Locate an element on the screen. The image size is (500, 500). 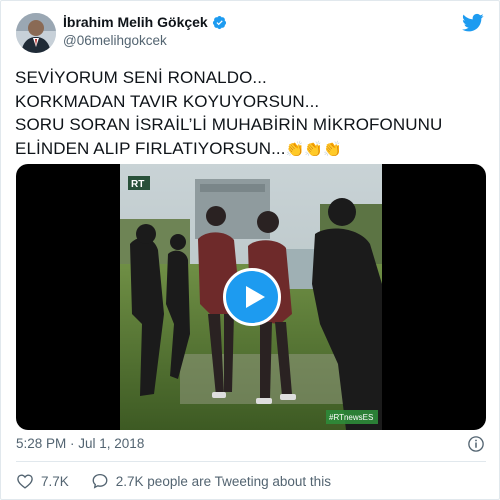
tweet-actions: 7.7K 2.7K people are Tweeting about this is located at coordinates (173, 481).